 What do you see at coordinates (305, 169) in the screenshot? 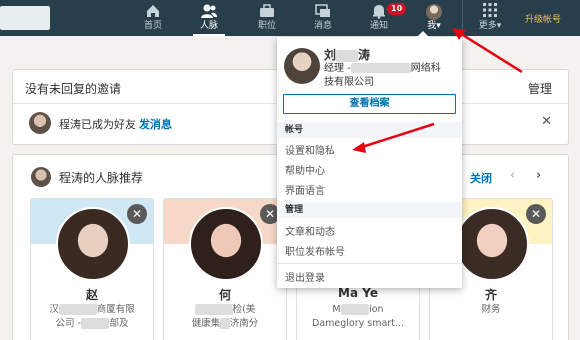
I see `menu-item-help-center: 帮助中心` at bounding box center [305, 169].